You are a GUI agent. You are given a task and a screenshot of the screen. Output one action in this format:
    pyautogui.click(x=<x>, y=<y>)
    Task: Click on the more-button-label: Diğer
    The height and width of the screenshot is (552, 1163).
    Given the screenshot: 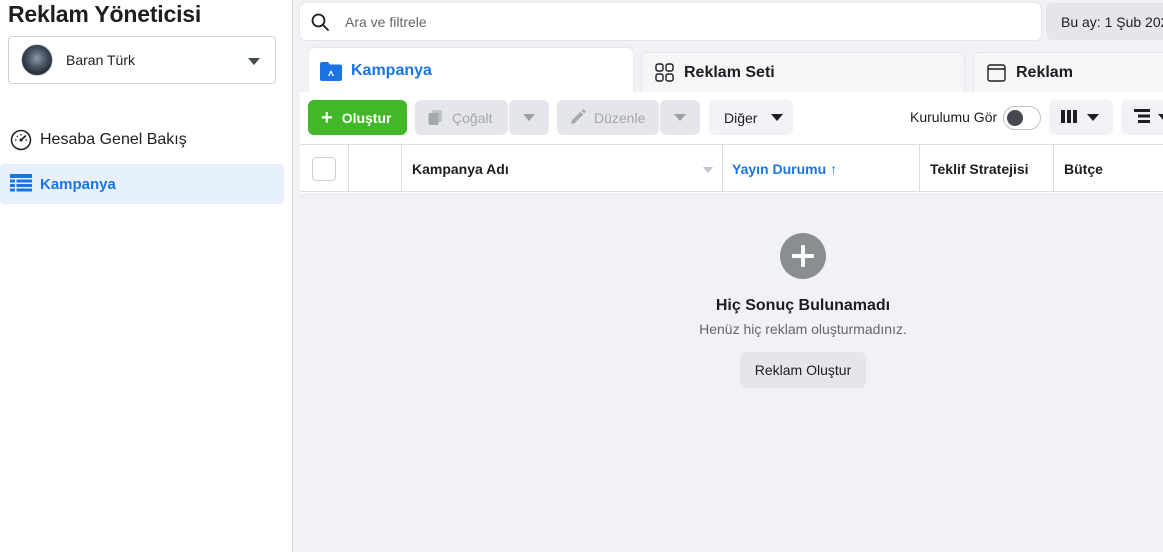 What is the action you would take?
    pyautogui.click(x=741, y=117)
    